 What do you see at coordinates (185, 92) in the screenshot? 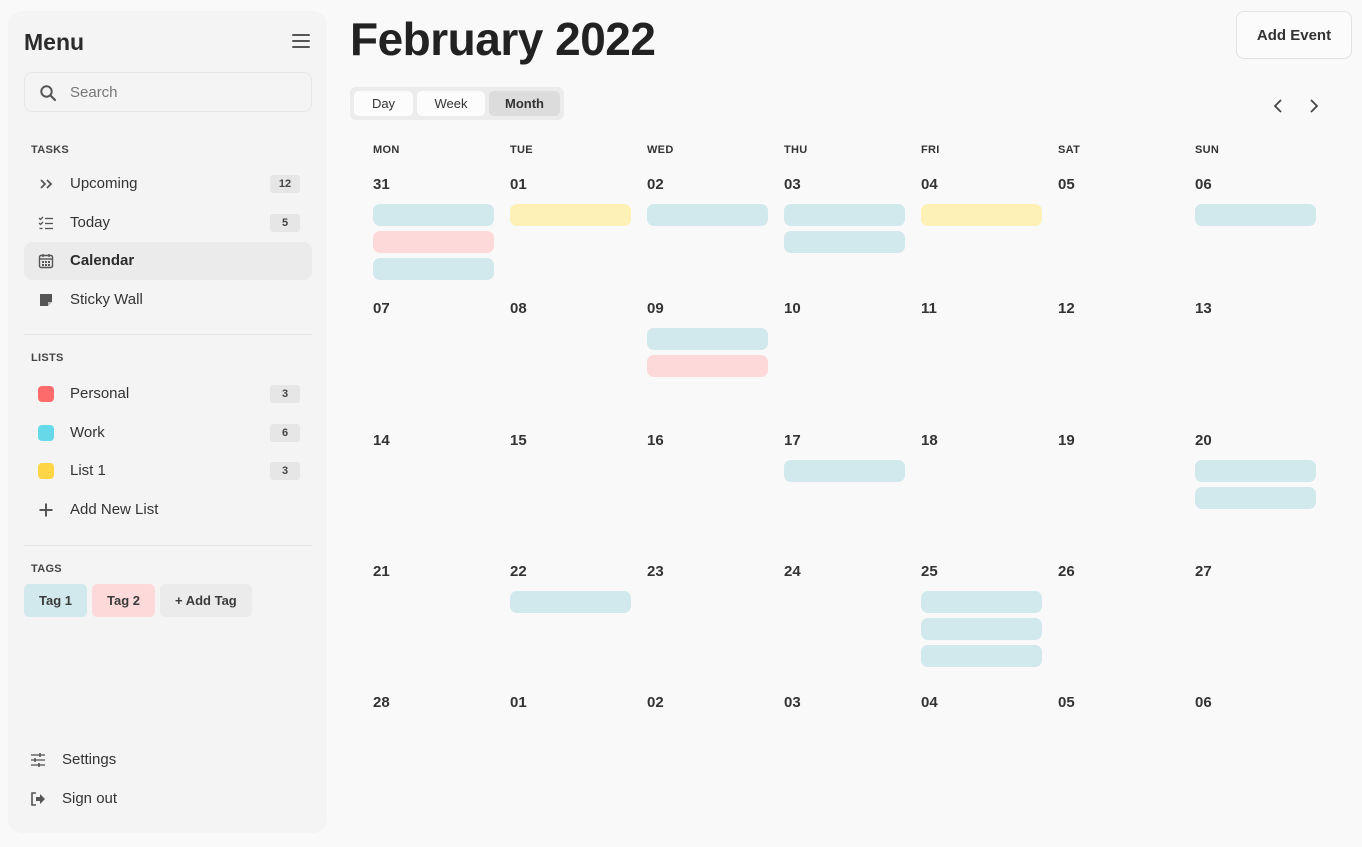
I see `search-input` at bounding box center [185, 92].